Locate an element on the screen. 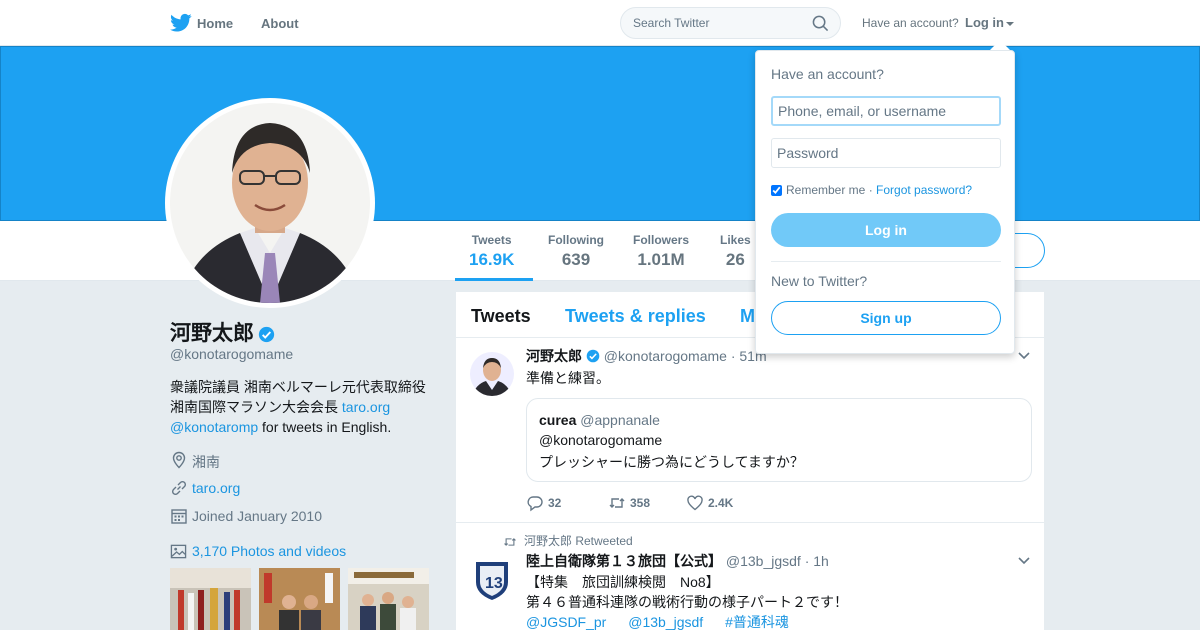 Image resolution: width=1200 pixels, height=630 pixels. tweet-mention: @13b_jgsdf is located at coordinates (665, 622).